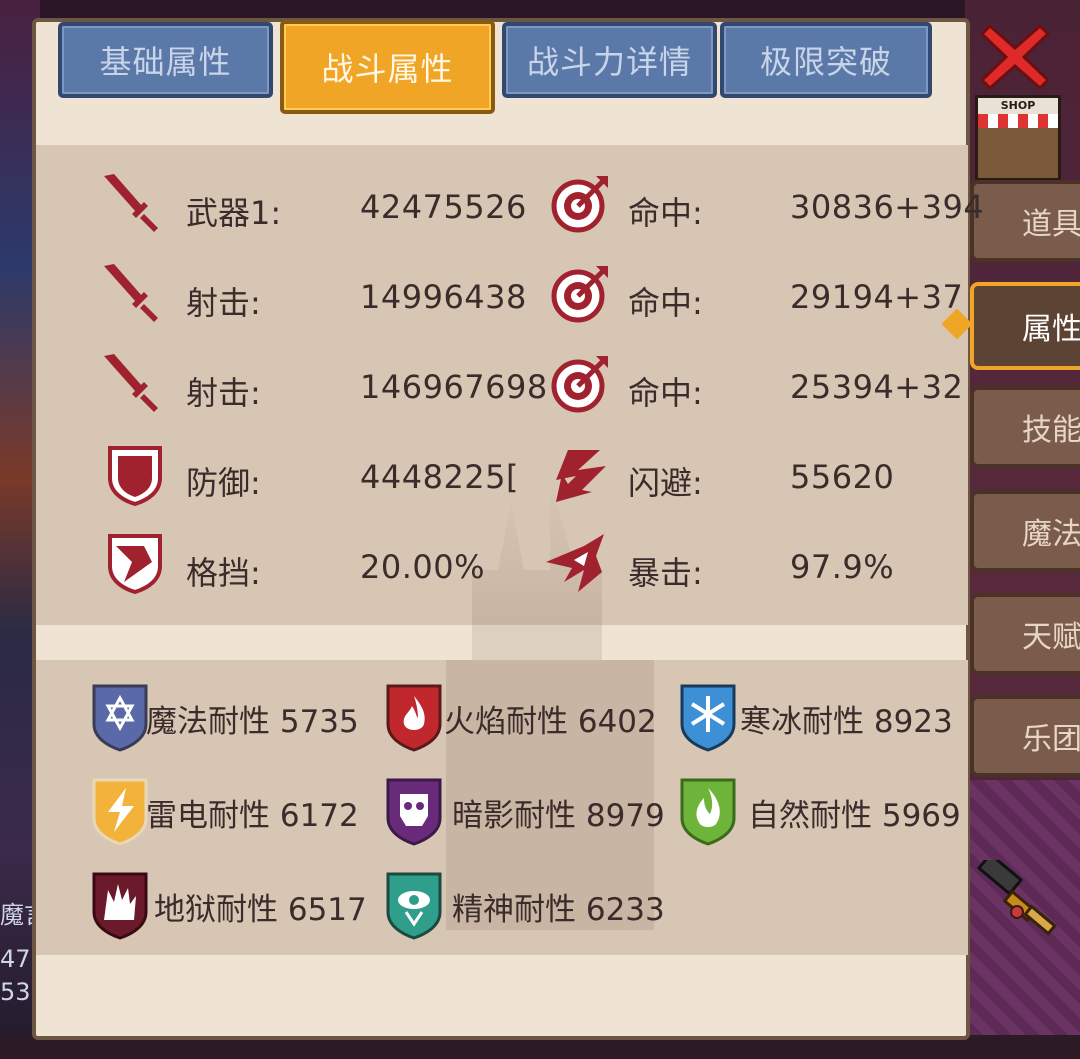 This screenshot has width=1080, height=1059. What do you see at coordinates (575, 563) in the screenshot?
I see `critical-icon` at bounding box center [575, 563].